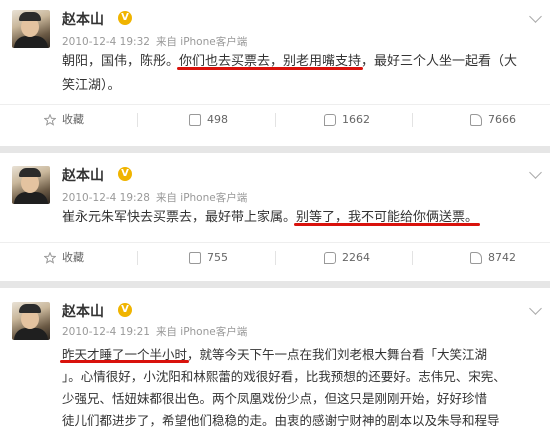  Describe the element at coordinates (217, 119) in the screenshot. I see `repost-count: 498` at that location.